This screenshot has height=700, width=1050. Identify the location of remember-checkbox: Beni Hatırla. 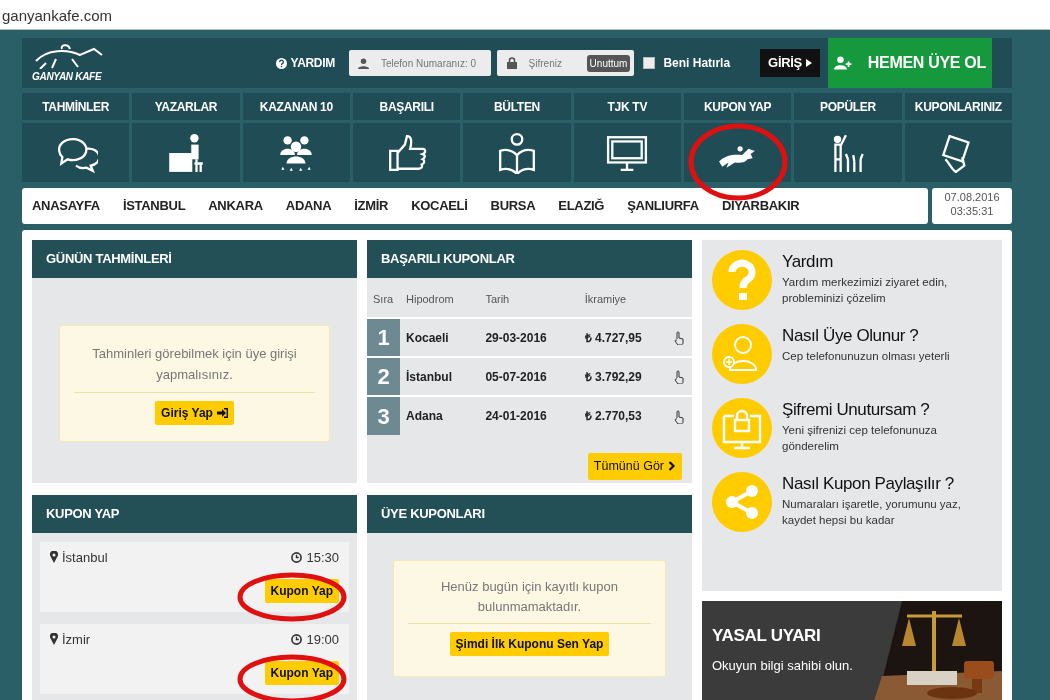
(687, 63).